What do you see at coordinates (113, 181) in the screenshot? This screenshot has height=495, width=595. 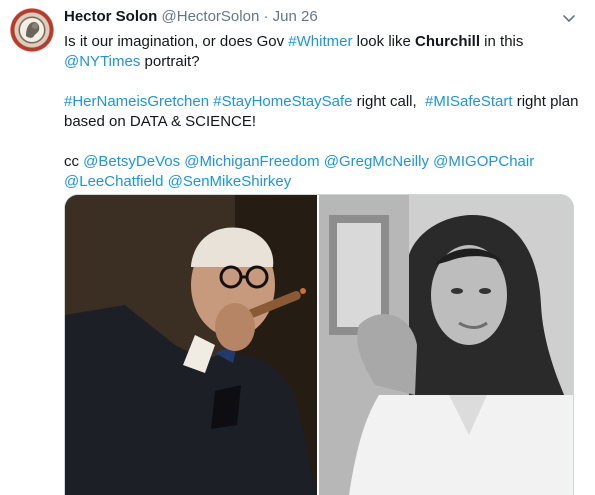 I see `mention-leechatfield: @LeeChatfield` at bounding box center [113, 181].